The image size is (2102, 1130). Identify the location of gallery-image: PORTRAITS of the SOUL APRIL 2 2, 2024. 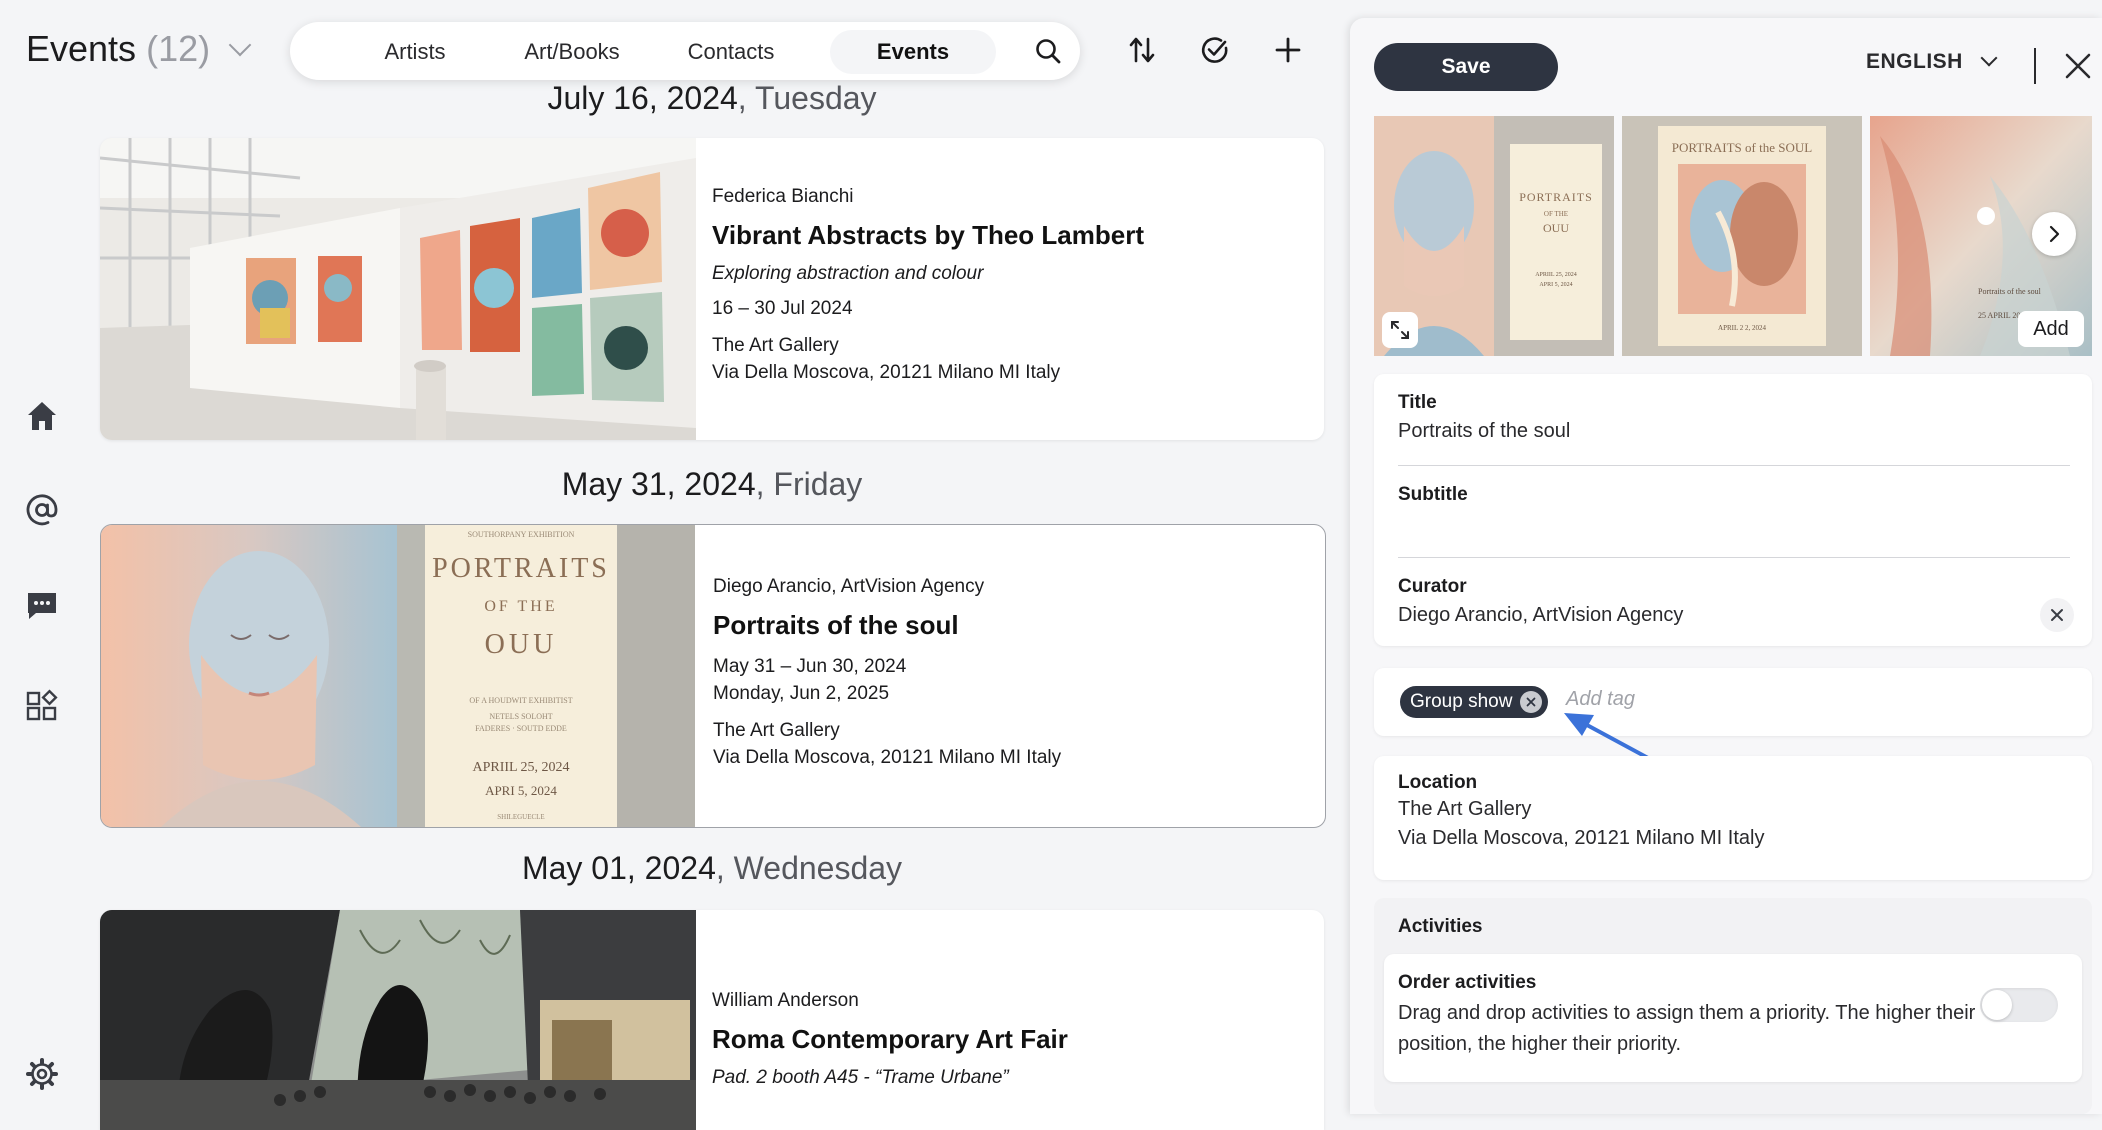
(1742, 236).